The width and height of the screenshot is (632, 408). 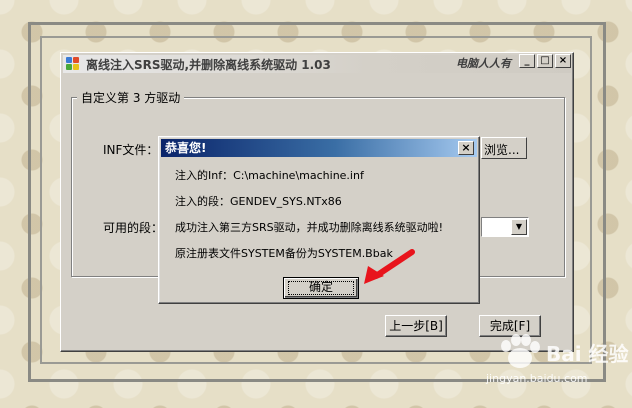 What do you see at coordinates (319, 148) in the screenshot?
I see `dialog-titlebar: 恭喜您! ×` at bounding box center [319, 148].